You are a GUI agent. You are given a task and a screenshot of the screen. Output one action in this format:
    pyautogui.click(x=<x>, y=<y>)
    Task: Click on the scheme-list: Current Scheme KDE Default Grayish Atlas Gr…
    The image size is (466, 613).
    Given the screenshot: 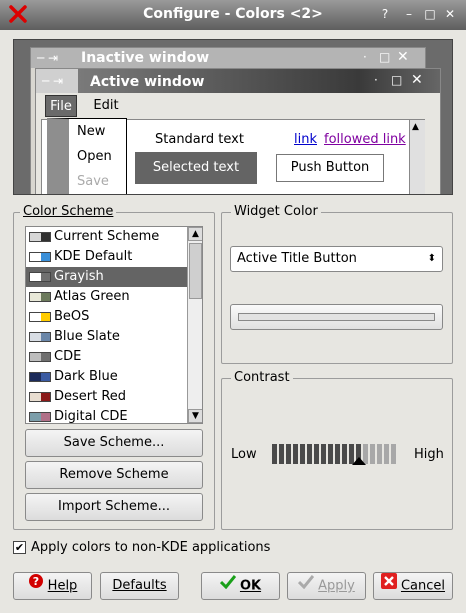 What is the action you would take?
    pyautogui.click(x=114, y=325)
    